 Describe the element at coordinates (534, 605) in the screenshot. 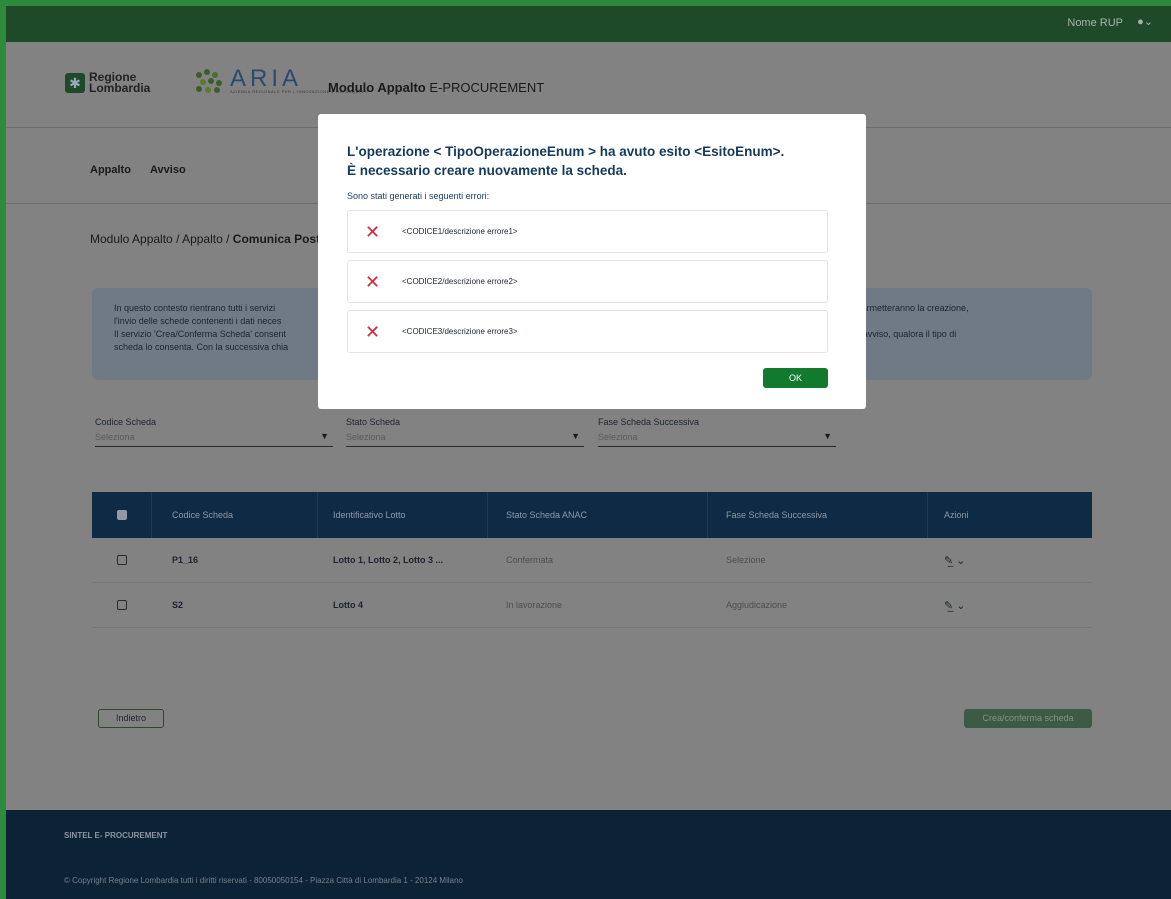

I see `cell-stato: In lavorazione` at that location.